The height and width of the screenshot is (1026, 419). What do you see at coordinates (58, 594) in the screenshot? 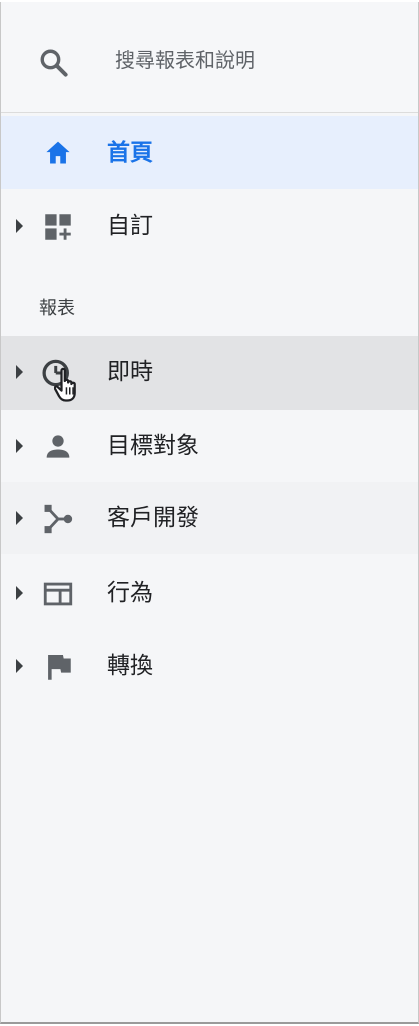
I see `layout-window-icon` at bounding box center [58, 594].